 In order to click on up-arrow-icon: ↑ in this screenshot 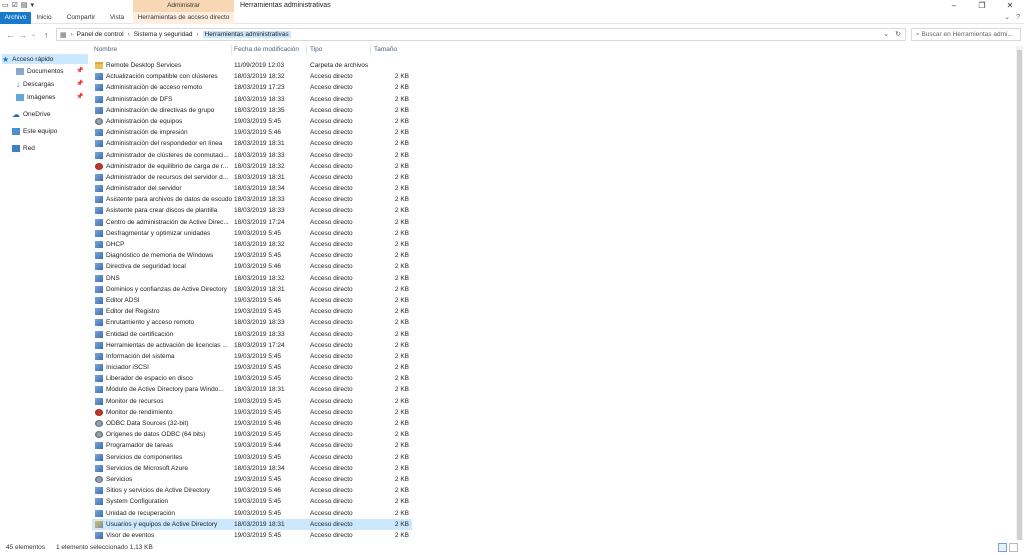, I will do `click(46, 35)`.